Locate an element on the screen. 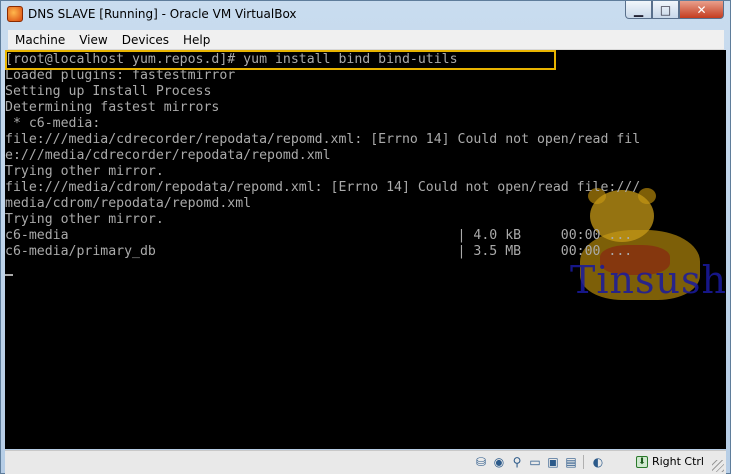 The image size is (731, 474). status-bar: ⛁ ◉ ⚲ ▭ ▣ ▤ ◐ ⬇ Right Ctrl is located at coordinates (365, 462).